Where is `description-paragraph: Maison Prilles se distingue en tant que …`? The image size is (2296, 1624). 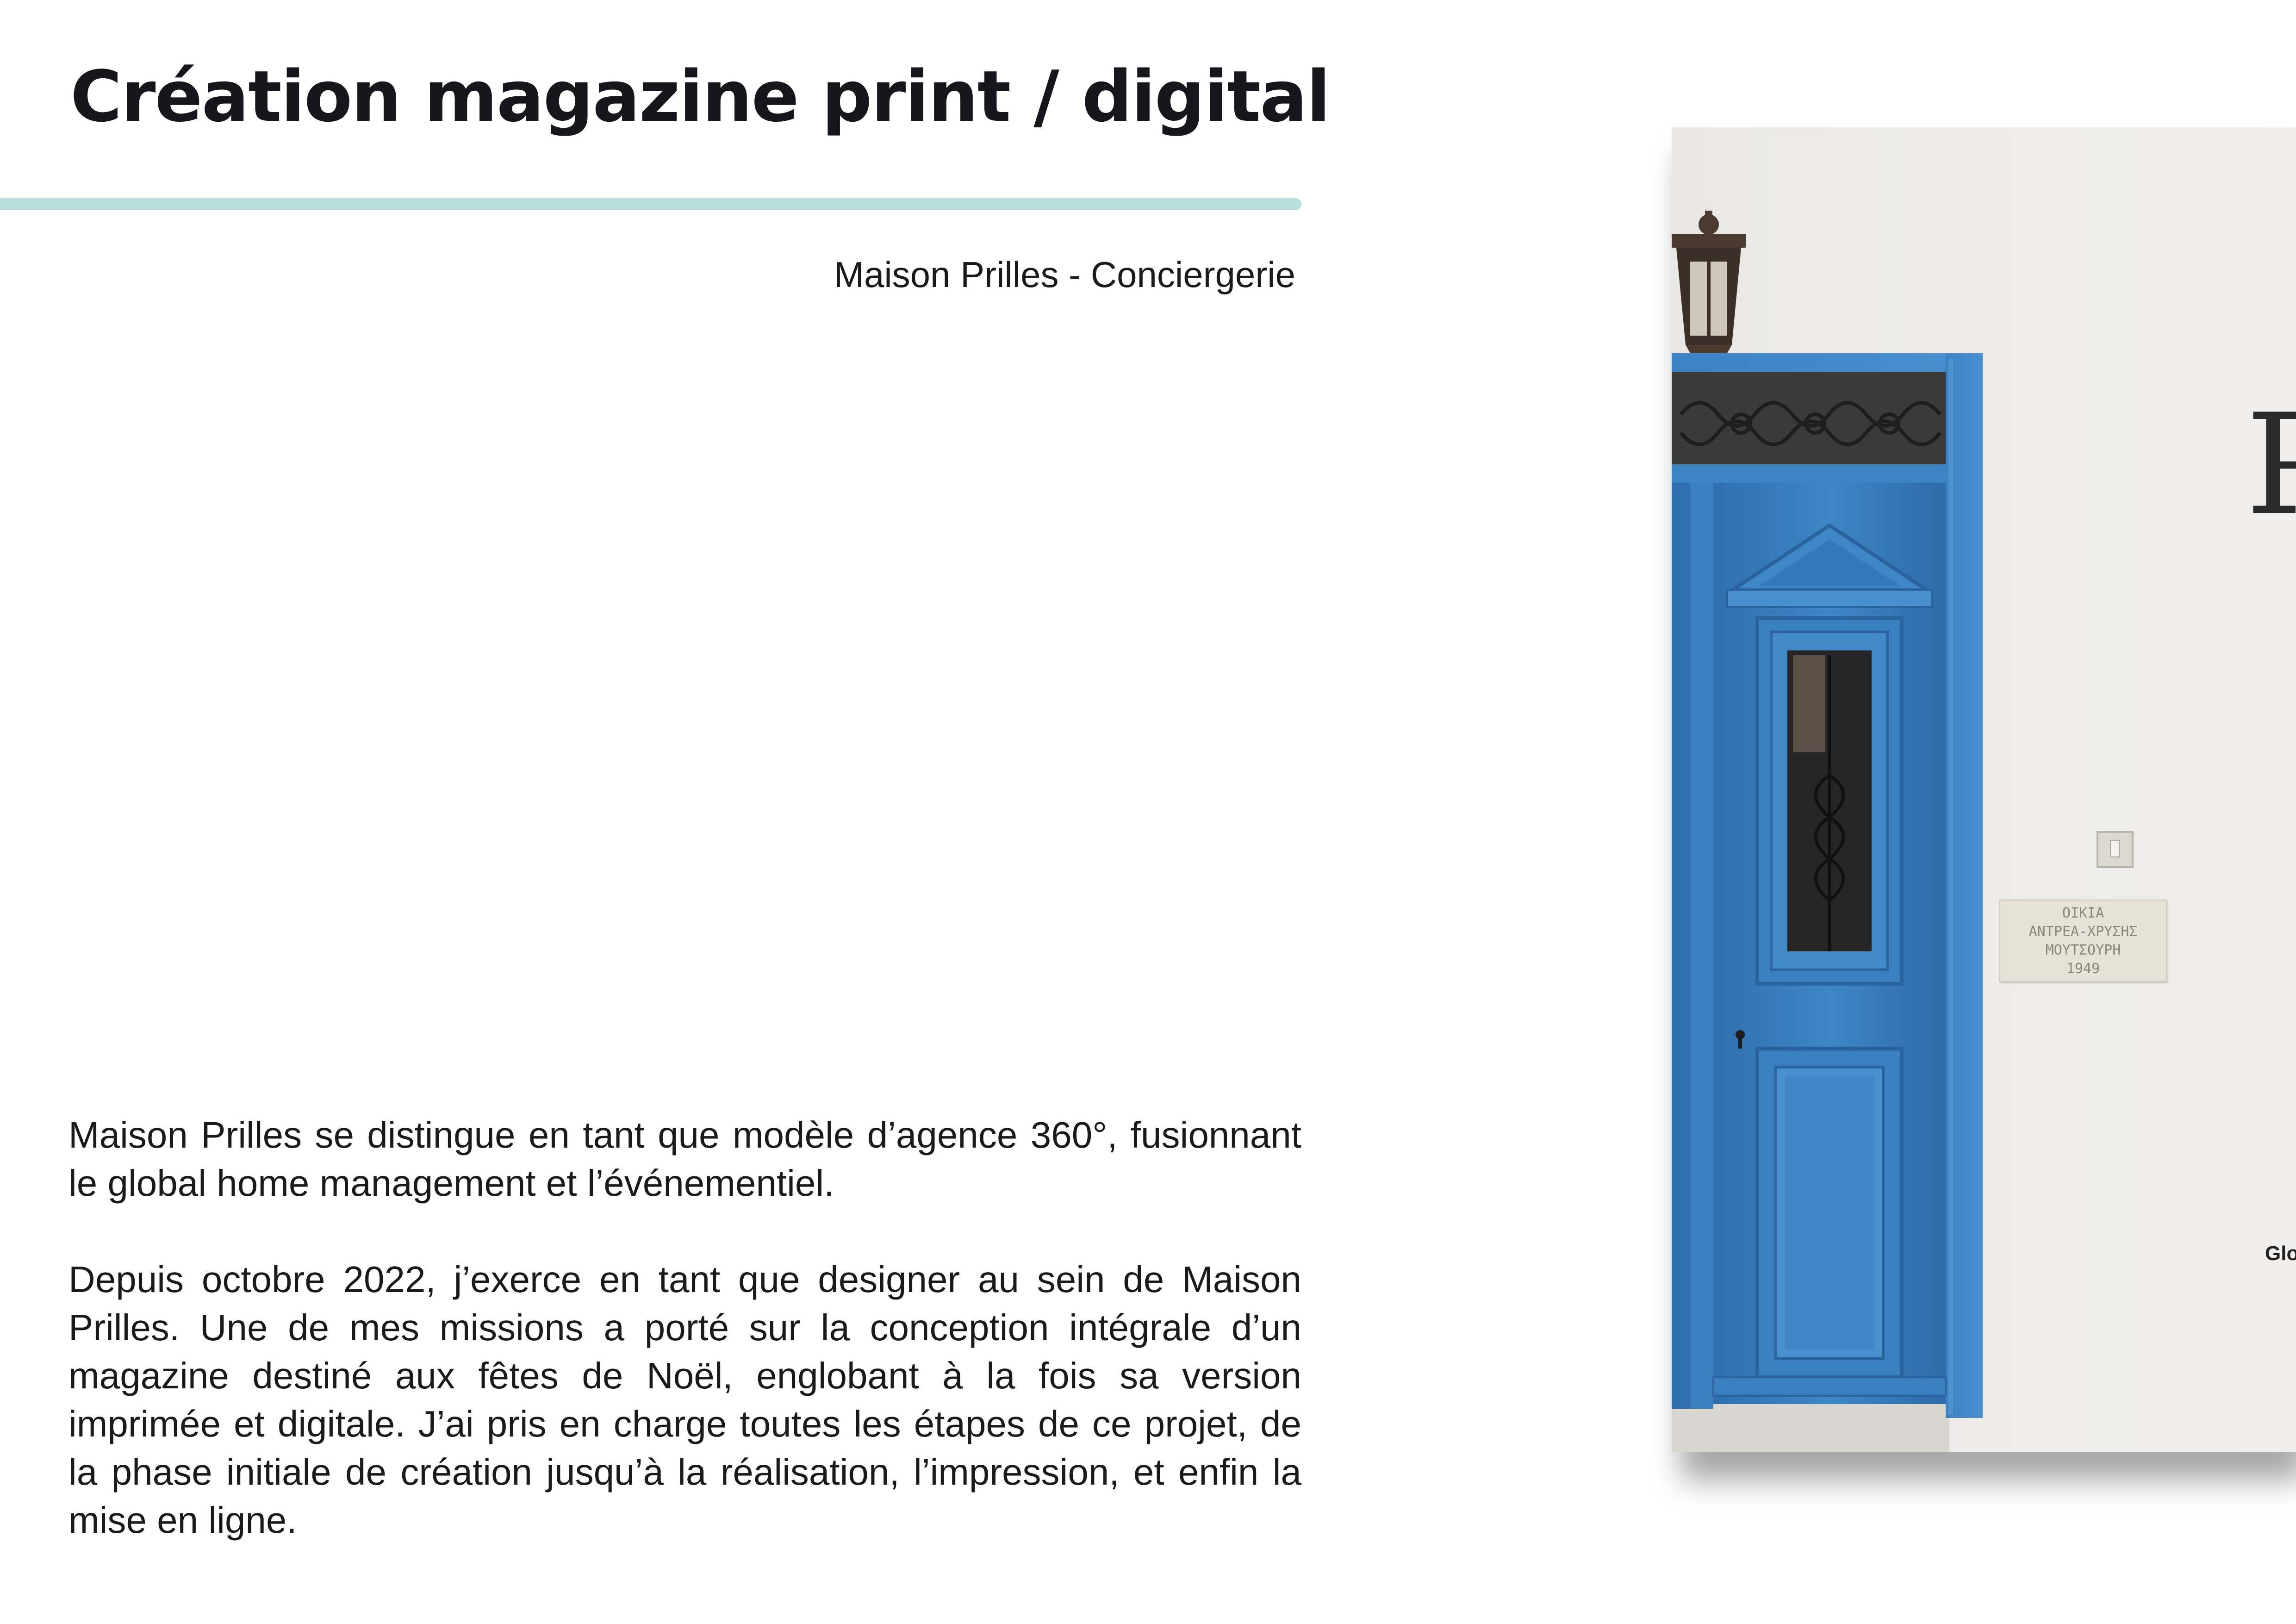
description-paragraph: Maison Prilles se distingue en tant que … is located at coordinates (684, 1159).